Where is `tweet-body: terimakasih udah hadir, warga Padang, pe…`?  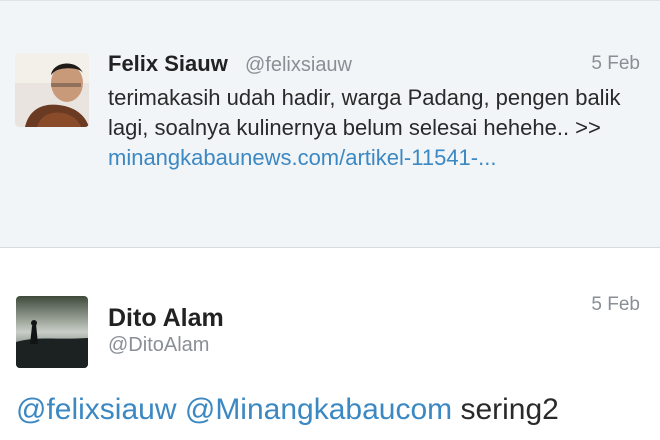 tweet-body: terimakasih udah hadir, warga Padang, pe… is located at coordinates (364, 112).